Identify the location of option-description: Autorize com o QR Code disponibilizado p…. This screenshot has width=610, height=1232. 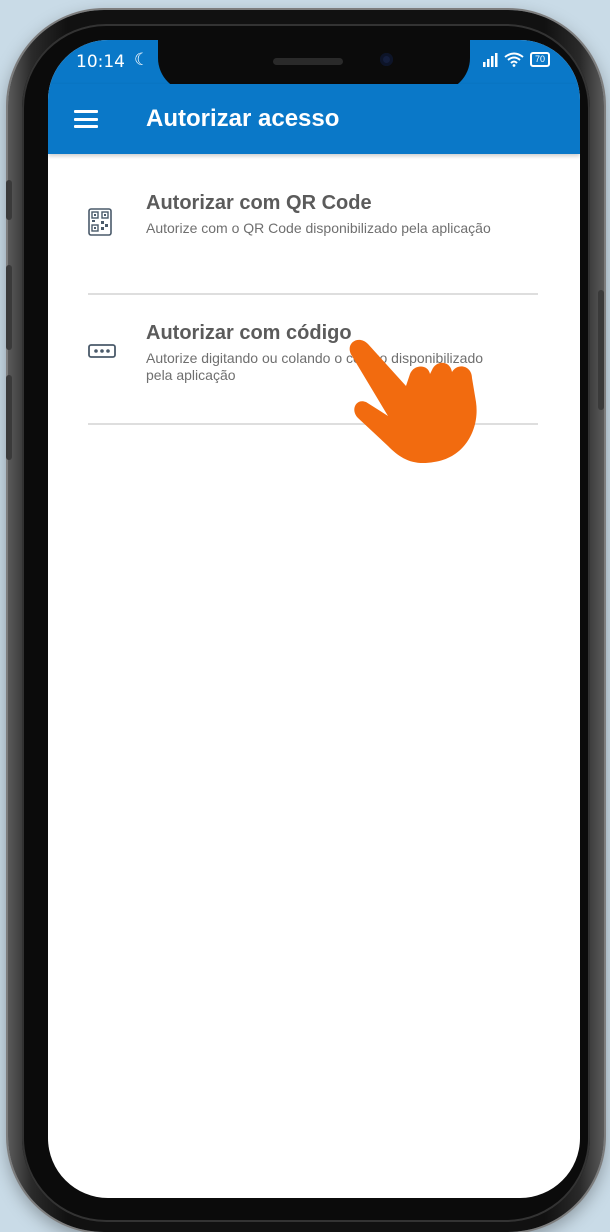
(318, 228).